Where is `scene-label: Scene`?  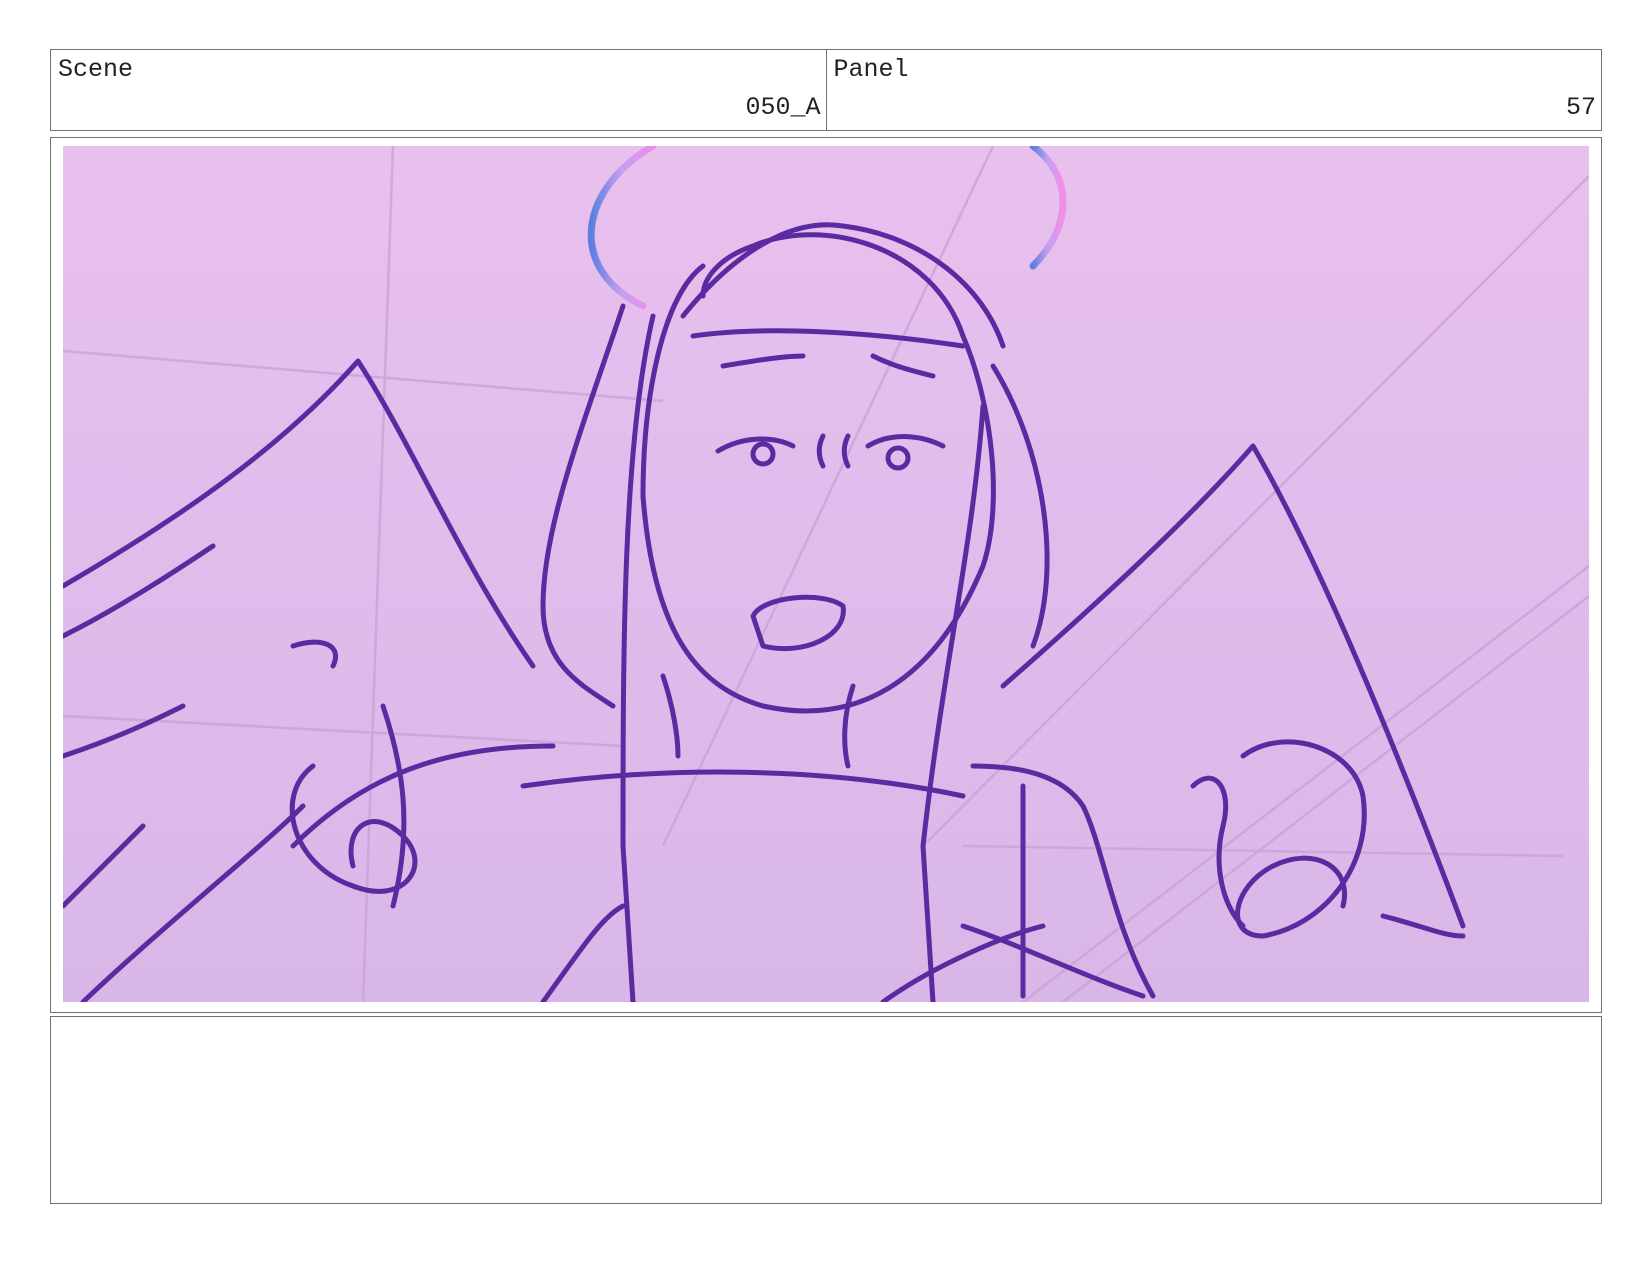
scene-label: Scene is located at coordinates (96, 69).